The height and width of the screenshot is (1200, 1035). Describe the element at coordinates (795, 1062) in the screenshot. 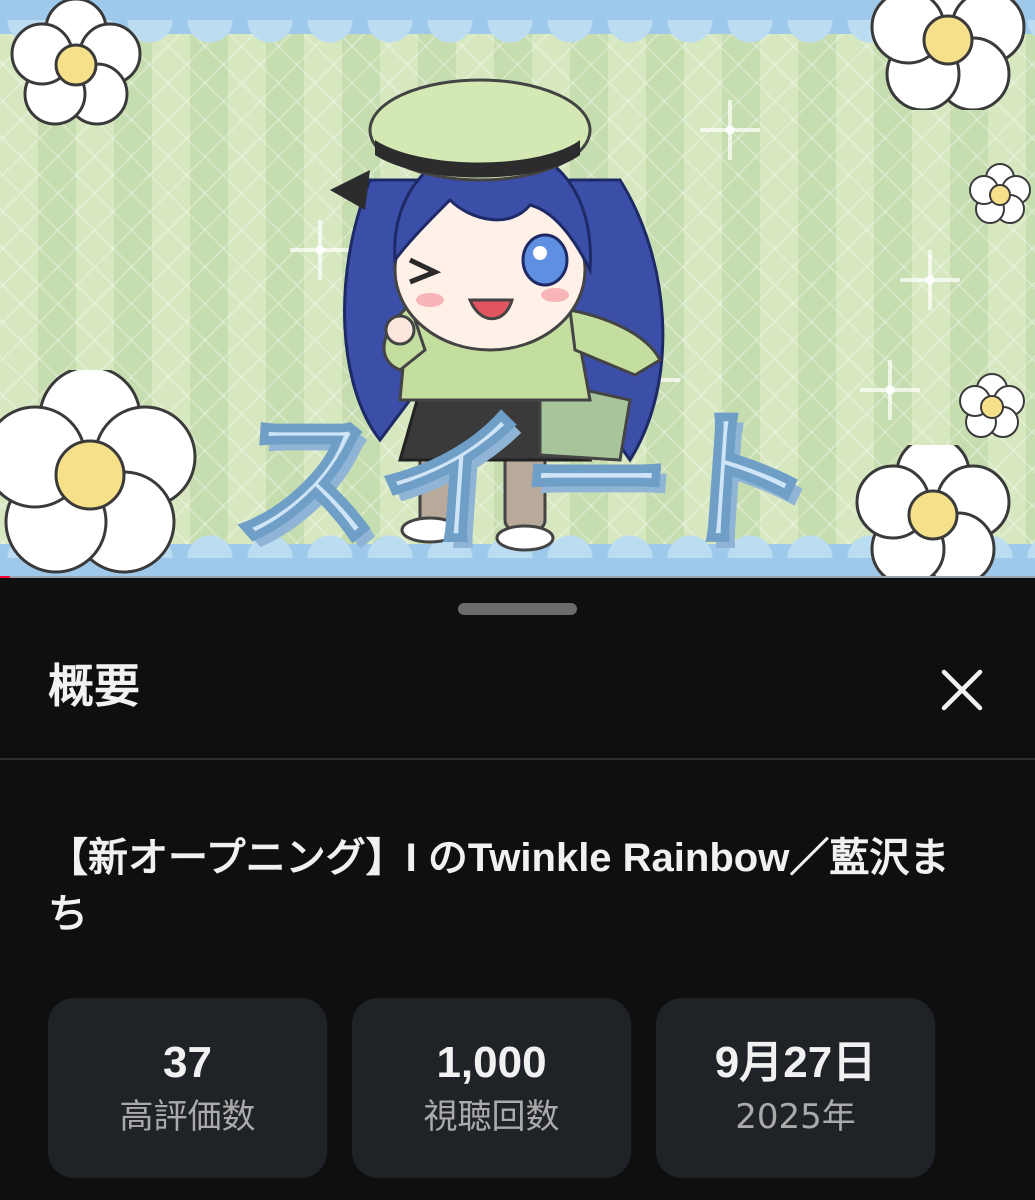

I see `publish-date: 9月27日` at that location.